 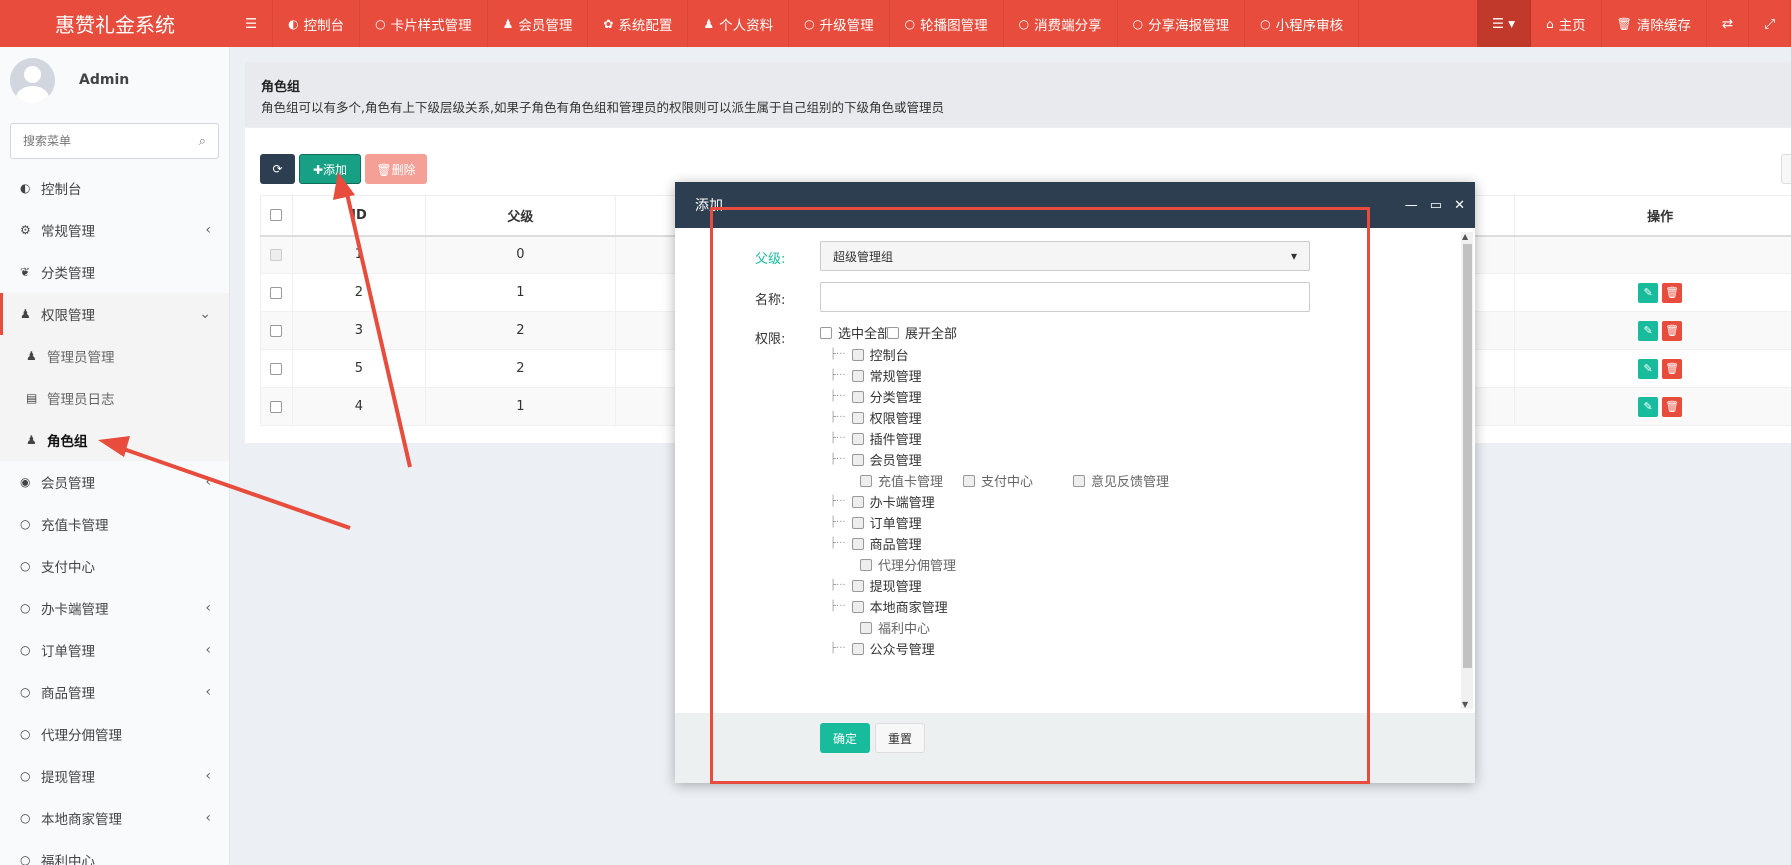 What do you see at coordinates (114, 230) in the screenshot?
I see `sidebar-item-general: ⚙ 常规管理 ‹` at bounding box center [114, 230].